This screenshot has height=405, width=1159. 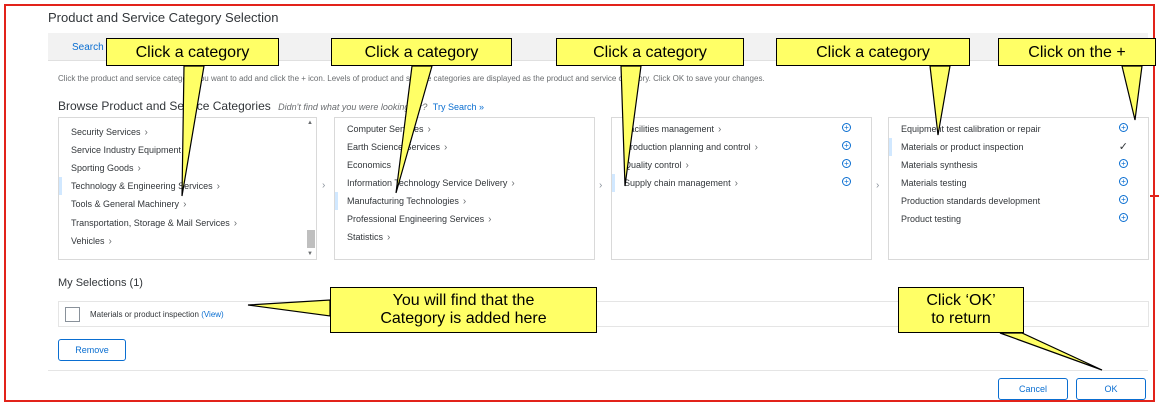 I want to click on list-item: Quality control › +, so click(x=734, y=165).